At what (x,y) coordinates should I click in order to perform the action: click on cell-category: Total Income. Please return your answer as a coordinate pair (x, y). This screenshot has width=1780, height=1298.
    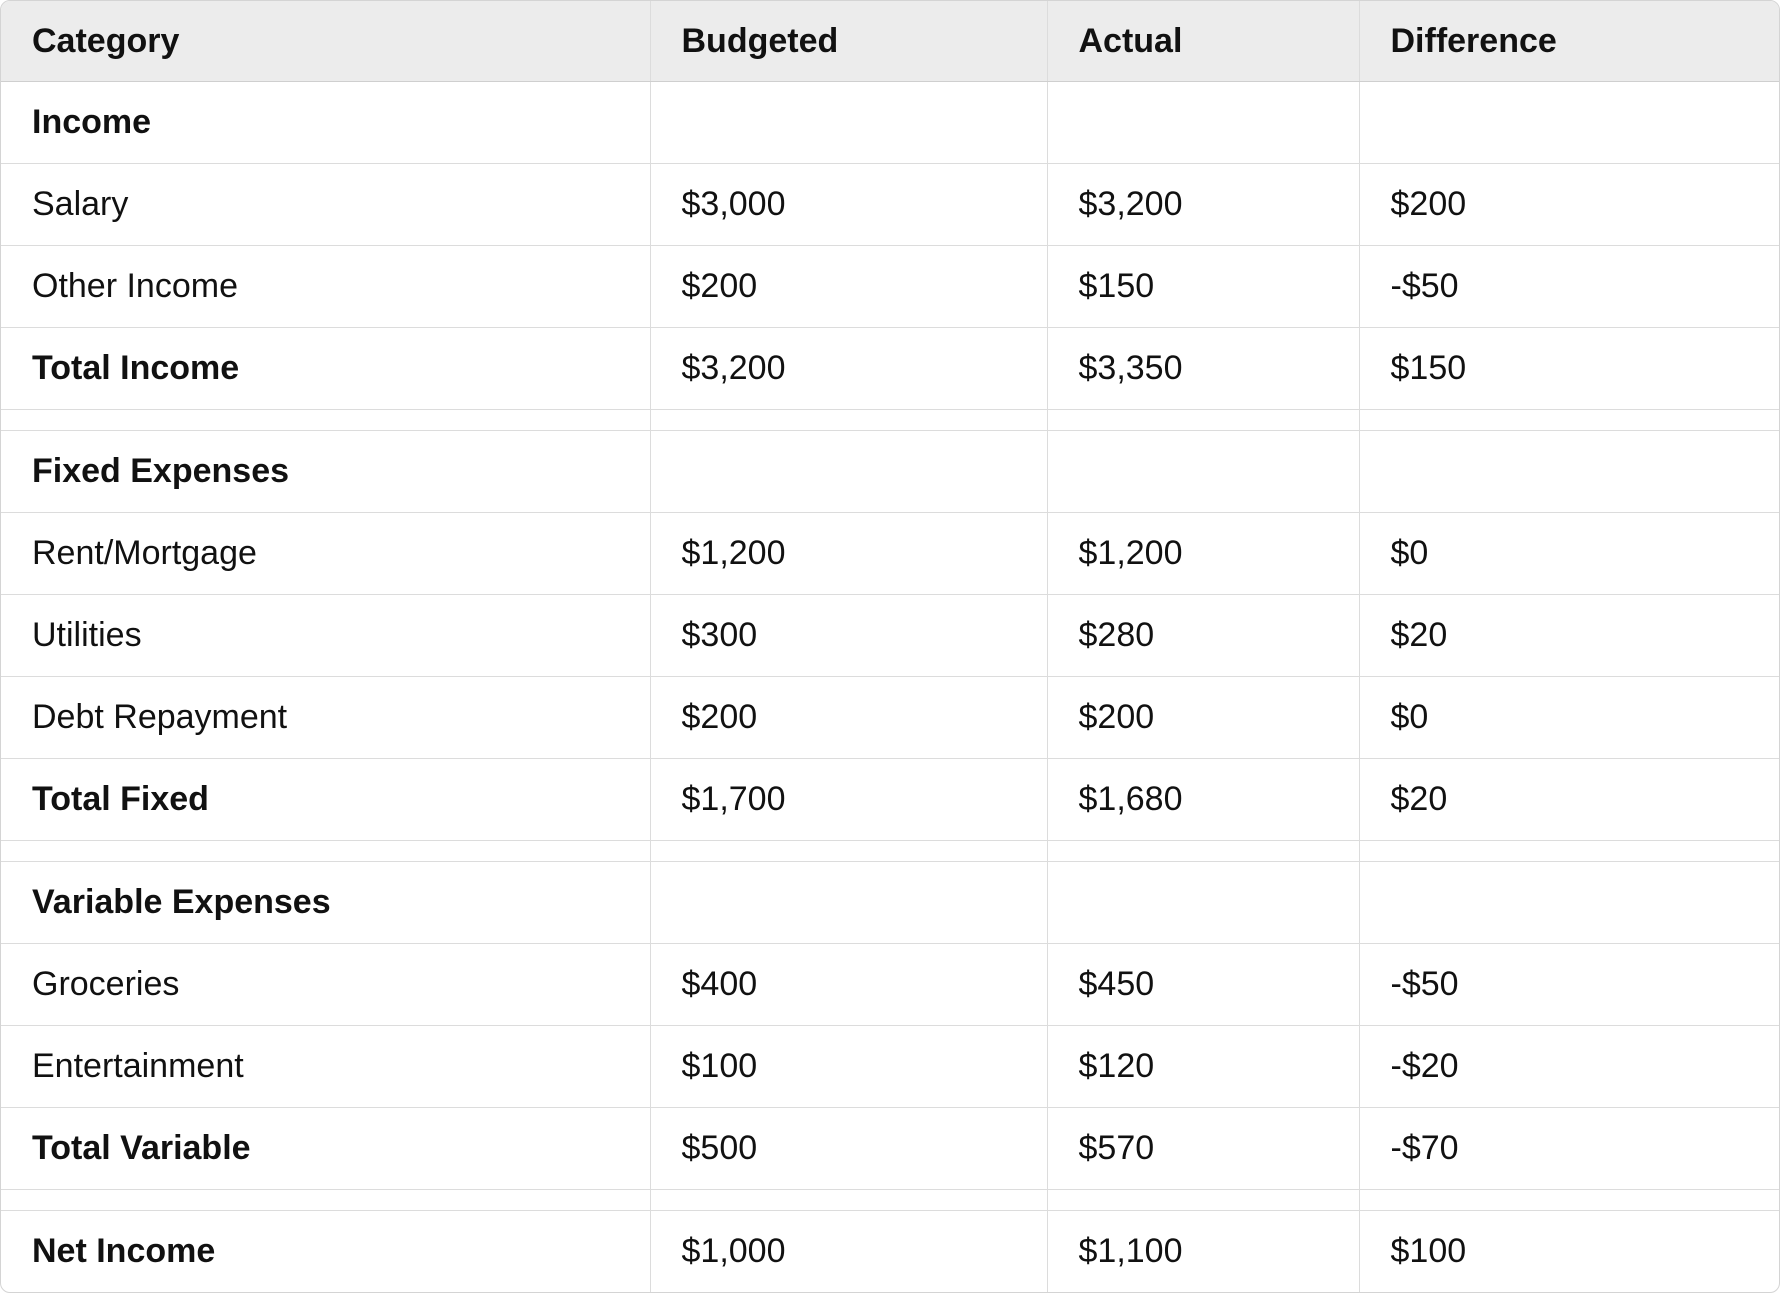
    Looking at the image, I should click on (326, 368).